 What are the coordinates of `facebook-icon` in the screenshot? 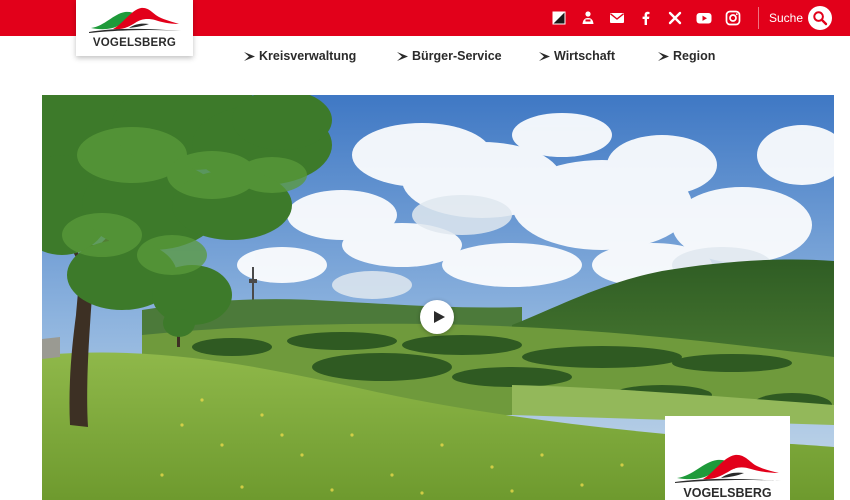 It's located at (646, 18).